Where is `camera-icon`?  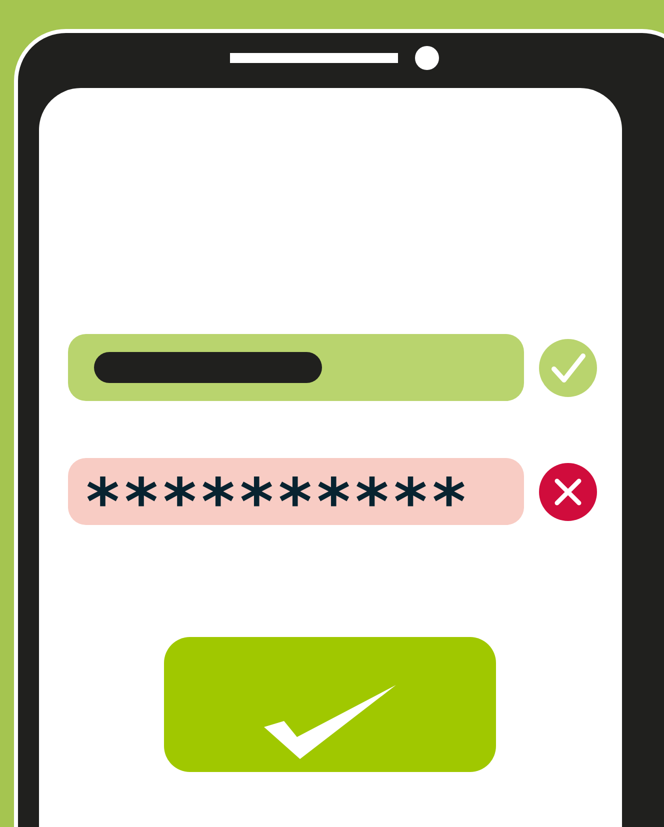
camera-icon is located at coordinates (427, 58).